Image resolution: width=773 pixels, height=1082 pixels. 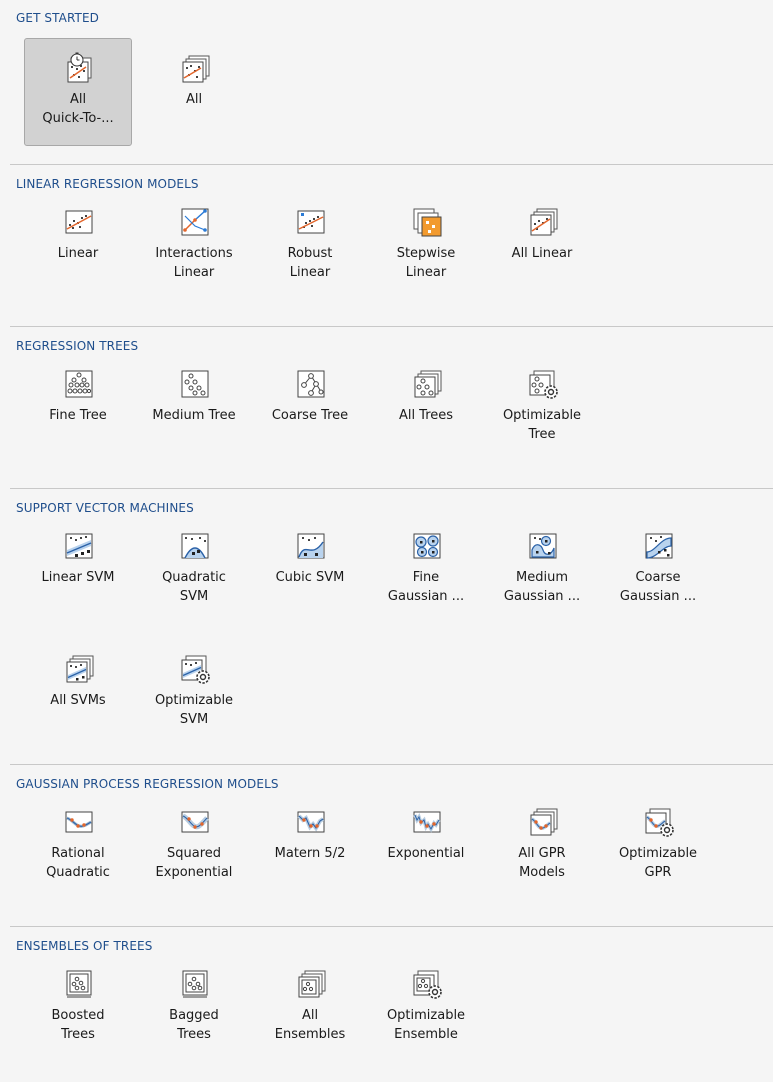 What do you see at coordinates (79, 822) in the screenshot?
I see `rational-quadratic-gpr-icon` at bounding box center [79, 822].